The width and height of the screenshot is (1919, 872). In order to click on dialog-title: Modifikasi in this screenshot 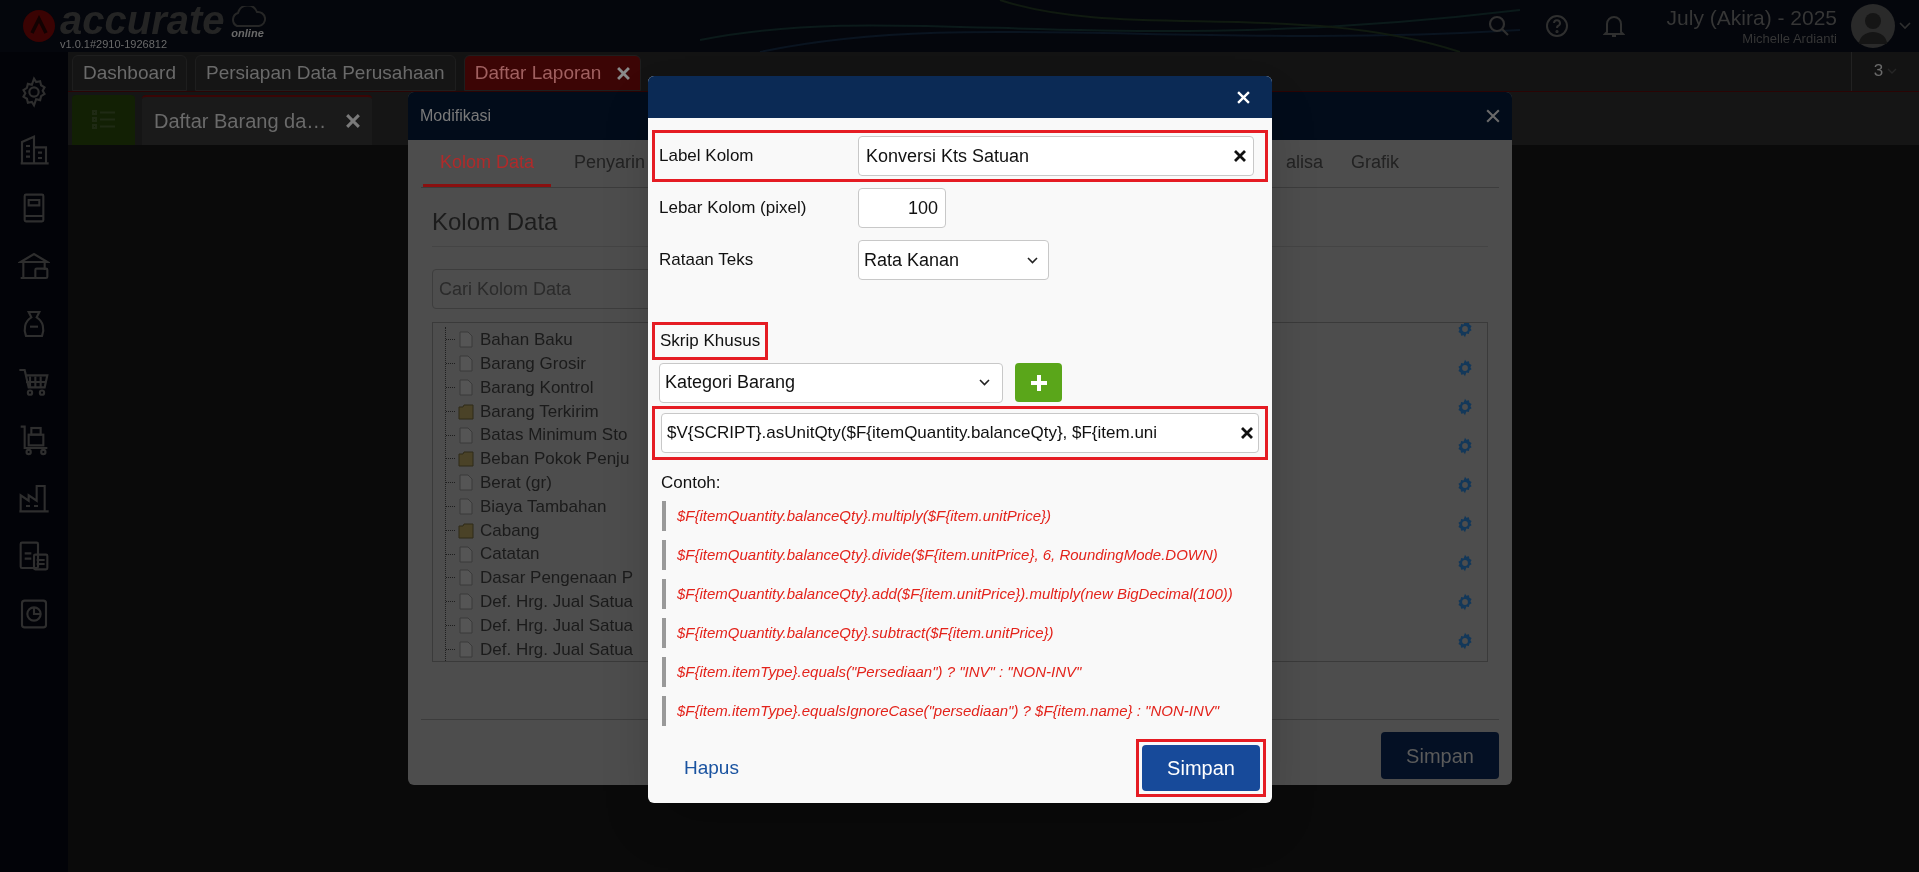, I will do `click(456, 116)`.